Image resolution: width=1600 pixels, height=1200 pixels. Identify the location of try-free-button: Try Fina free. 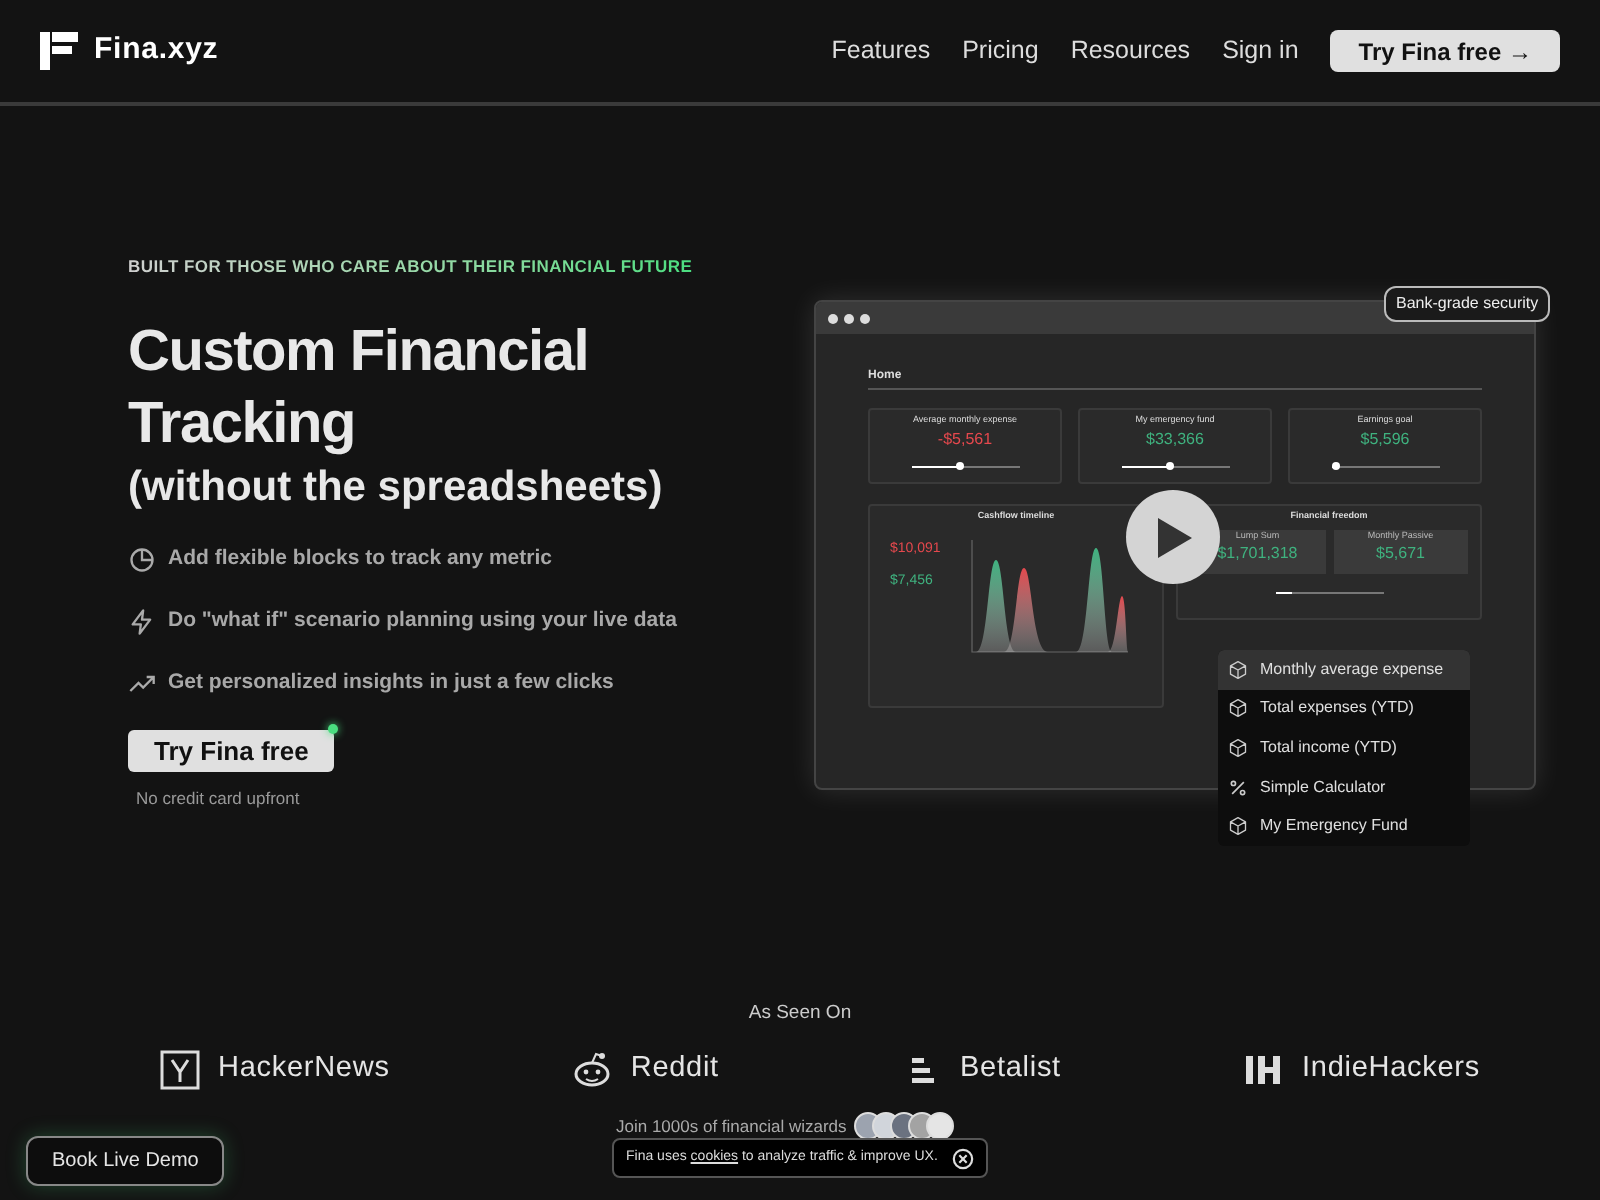
(231, 751).